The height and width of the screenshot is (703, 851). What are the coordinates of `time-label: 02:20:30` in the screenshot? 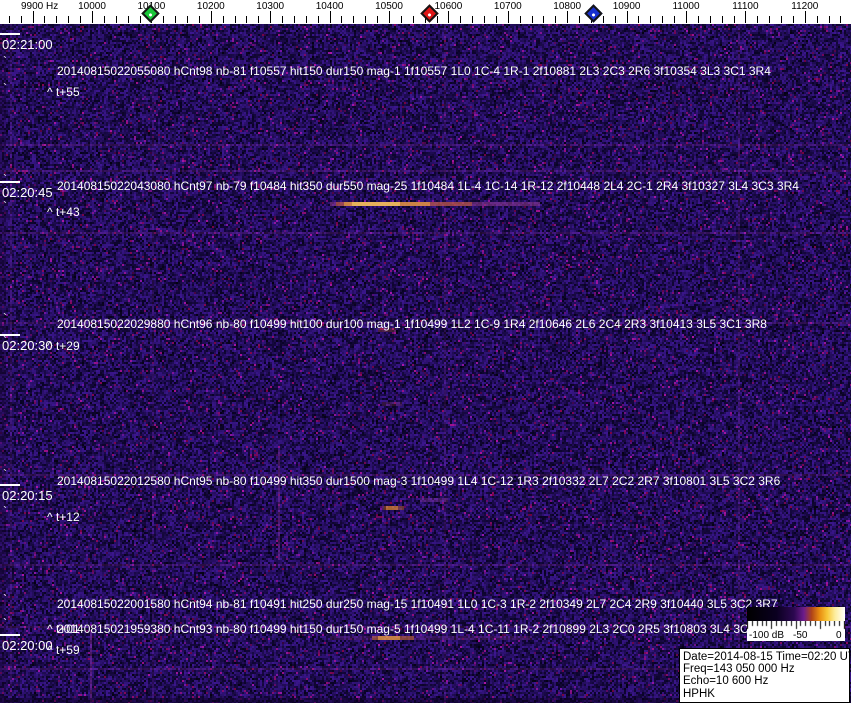 It's located at (27, 345).